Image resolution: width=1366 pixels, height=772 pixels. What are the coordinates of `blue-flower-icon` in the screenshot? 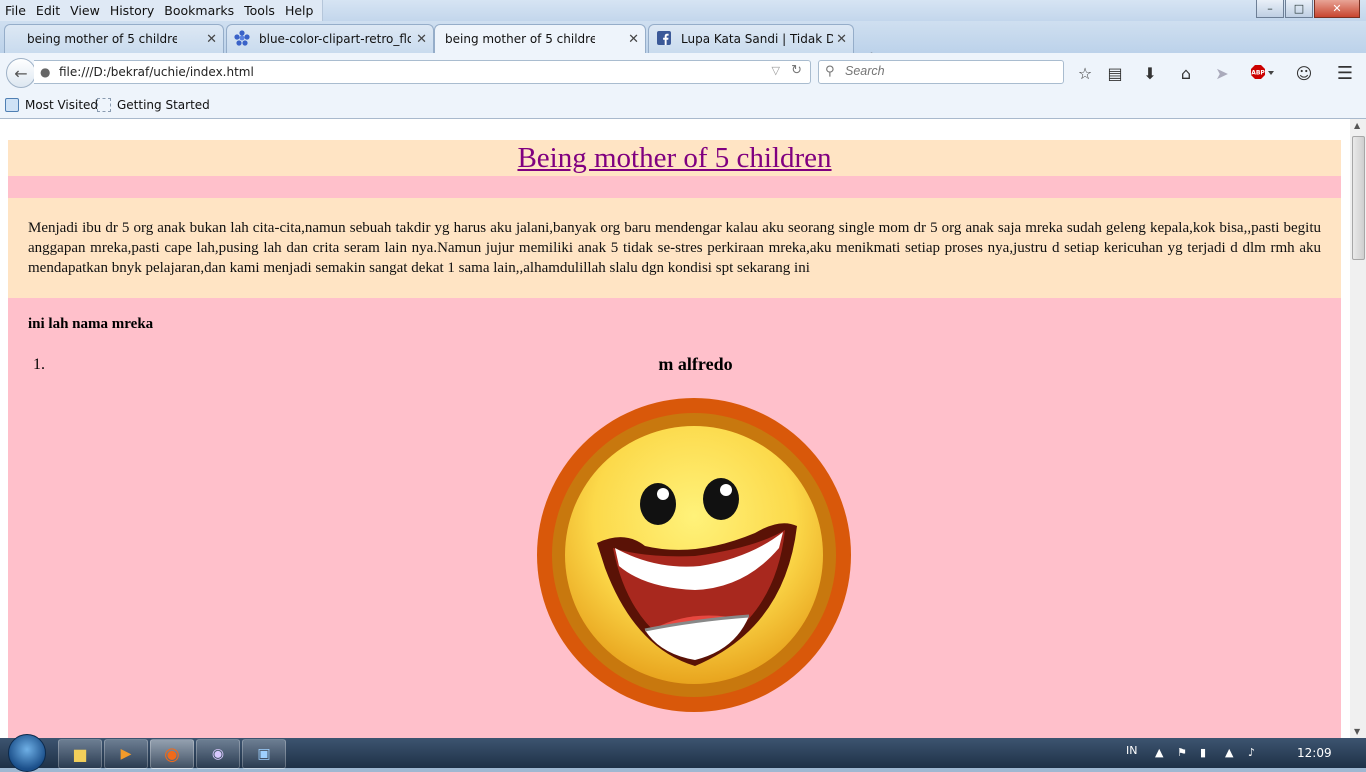 It's located at (242, 39).